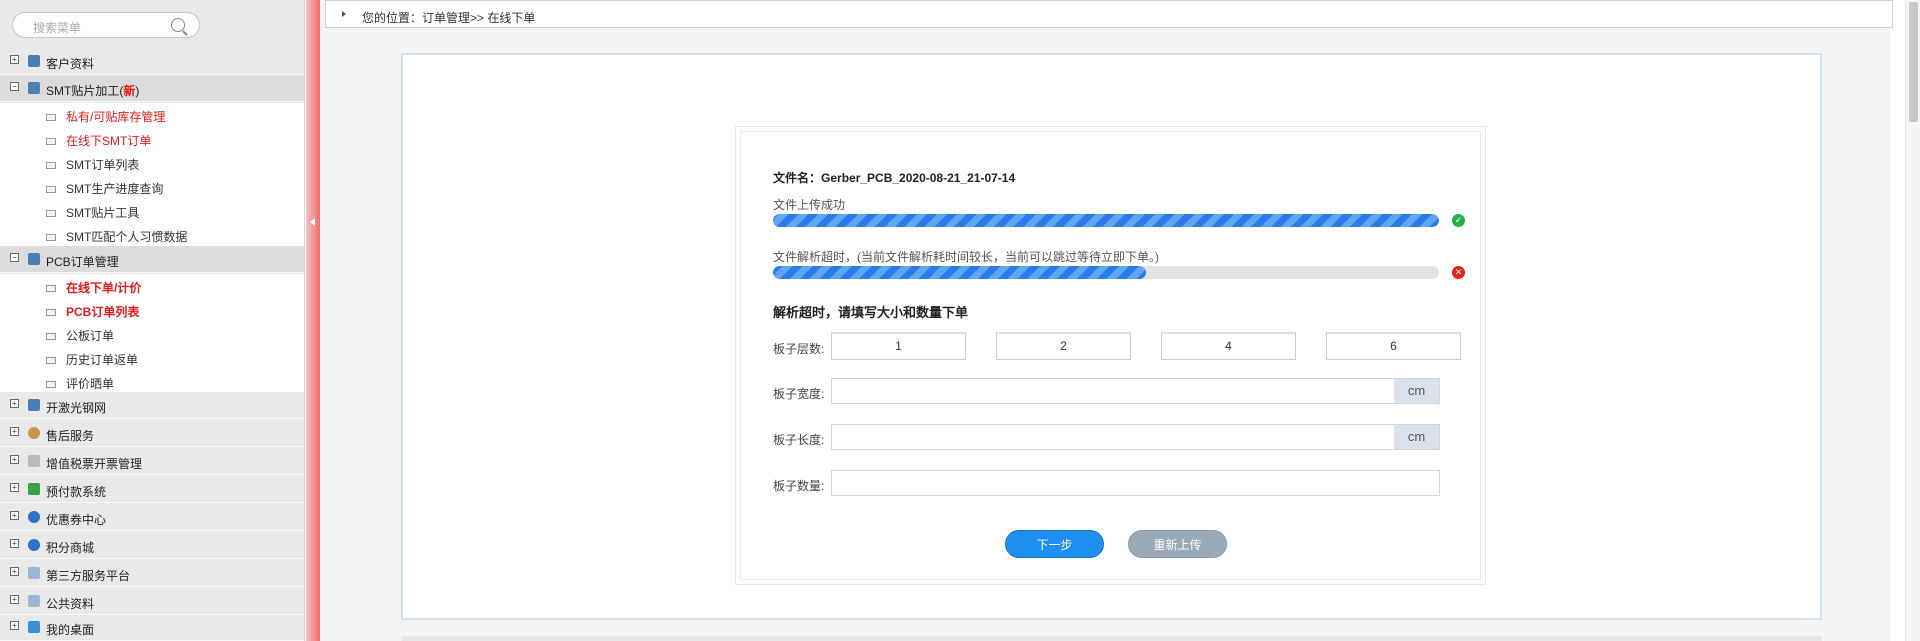  I want to click on caret-right-icon, so click(344, 14).